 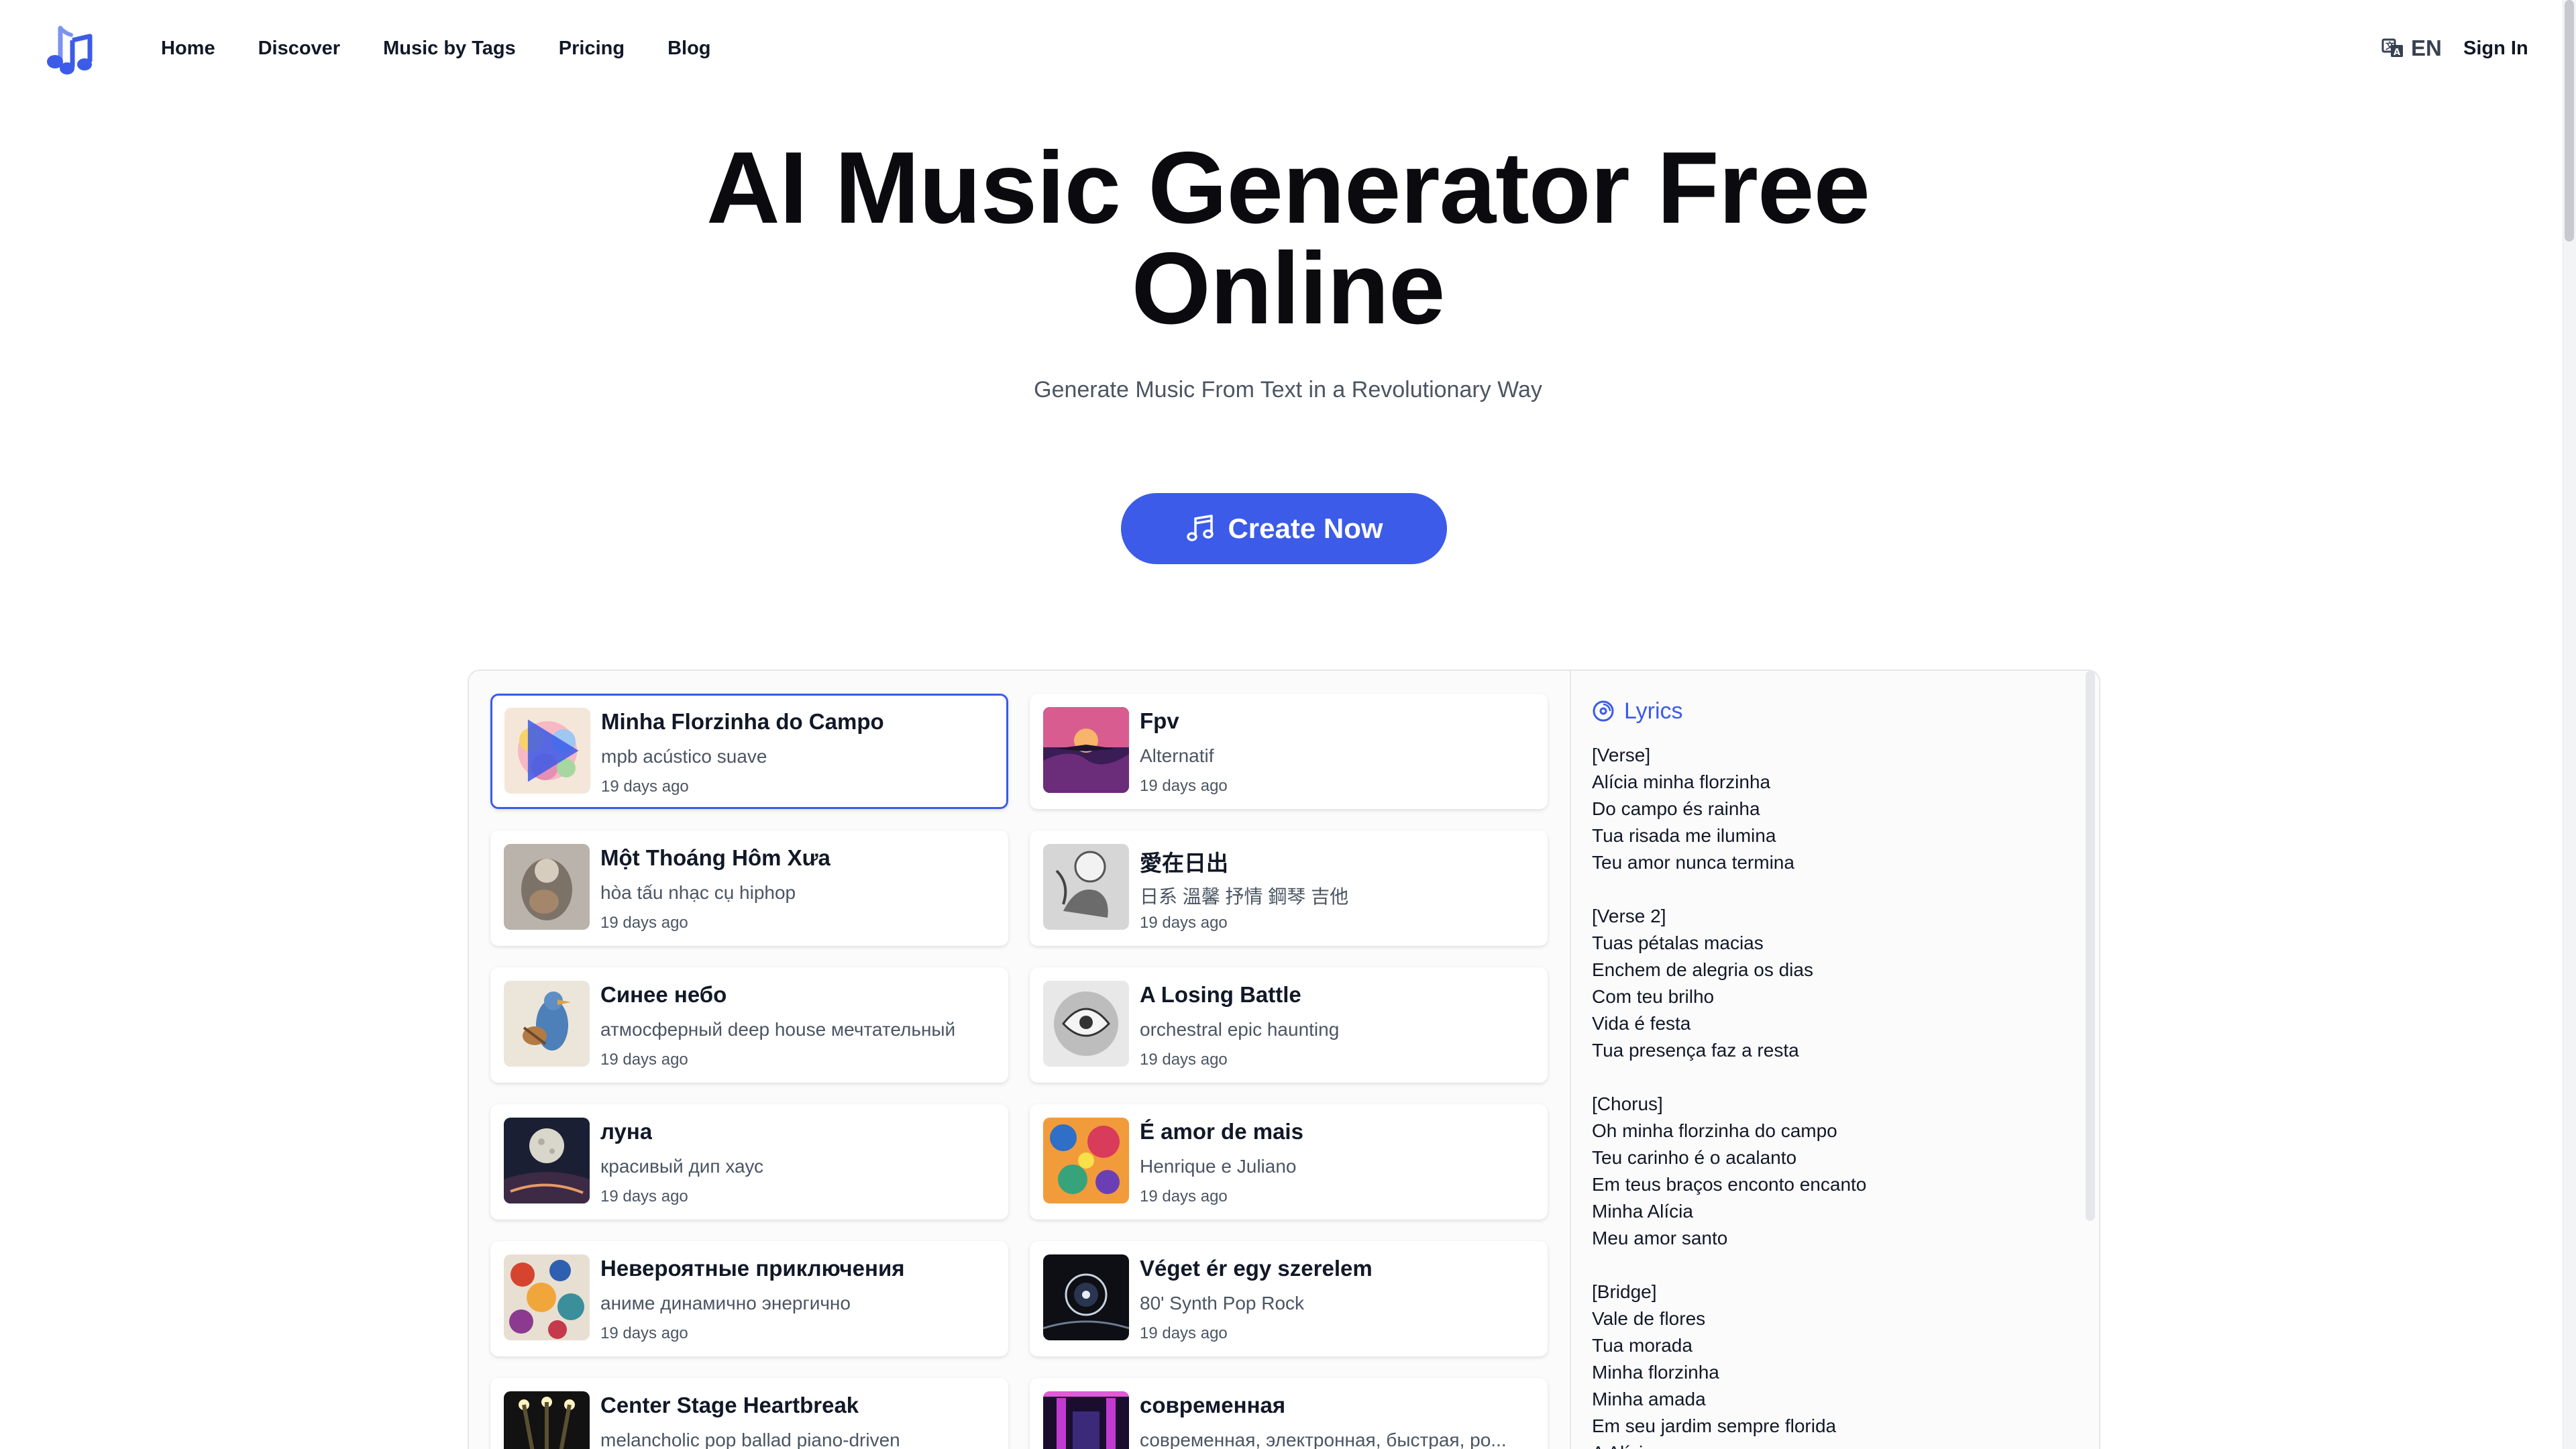 What do you see at coordinates (1288, 188) in the screenshot?
I see `hero-title-line-1: AI Music Generator Free` at bounding box center [1288, 188].